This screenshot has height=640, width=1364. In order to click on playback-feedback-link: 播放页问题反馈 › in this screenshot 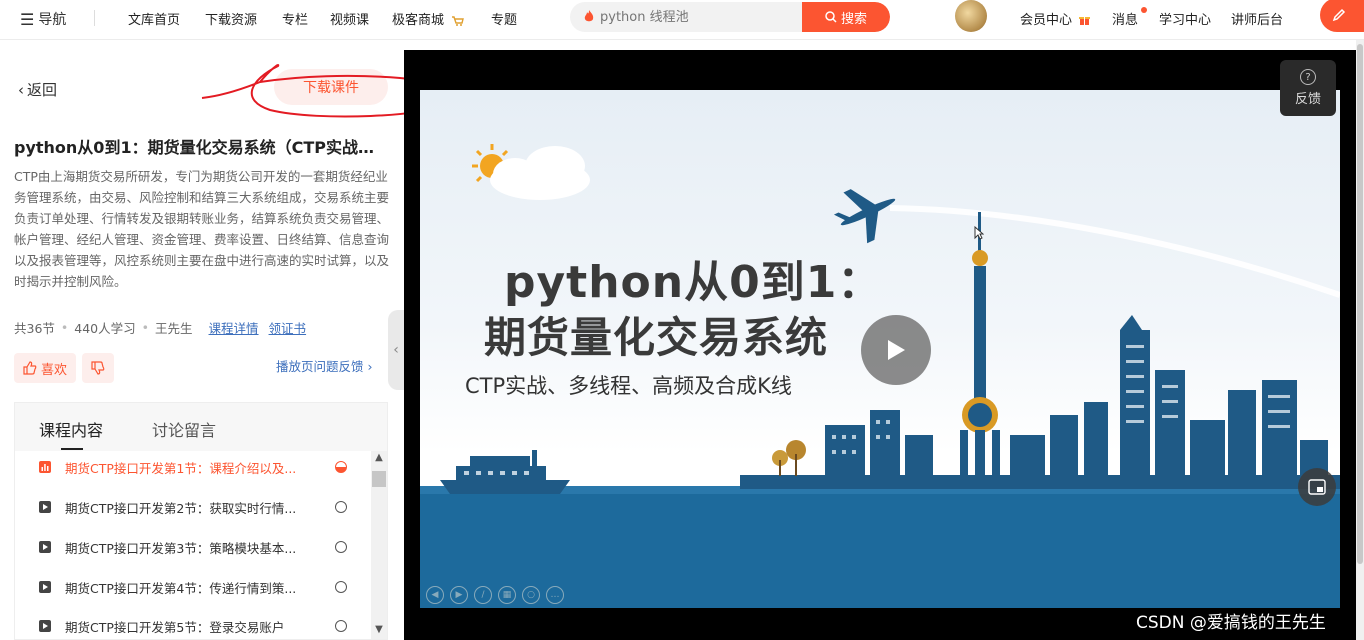, I will do `click(324, 365)`.